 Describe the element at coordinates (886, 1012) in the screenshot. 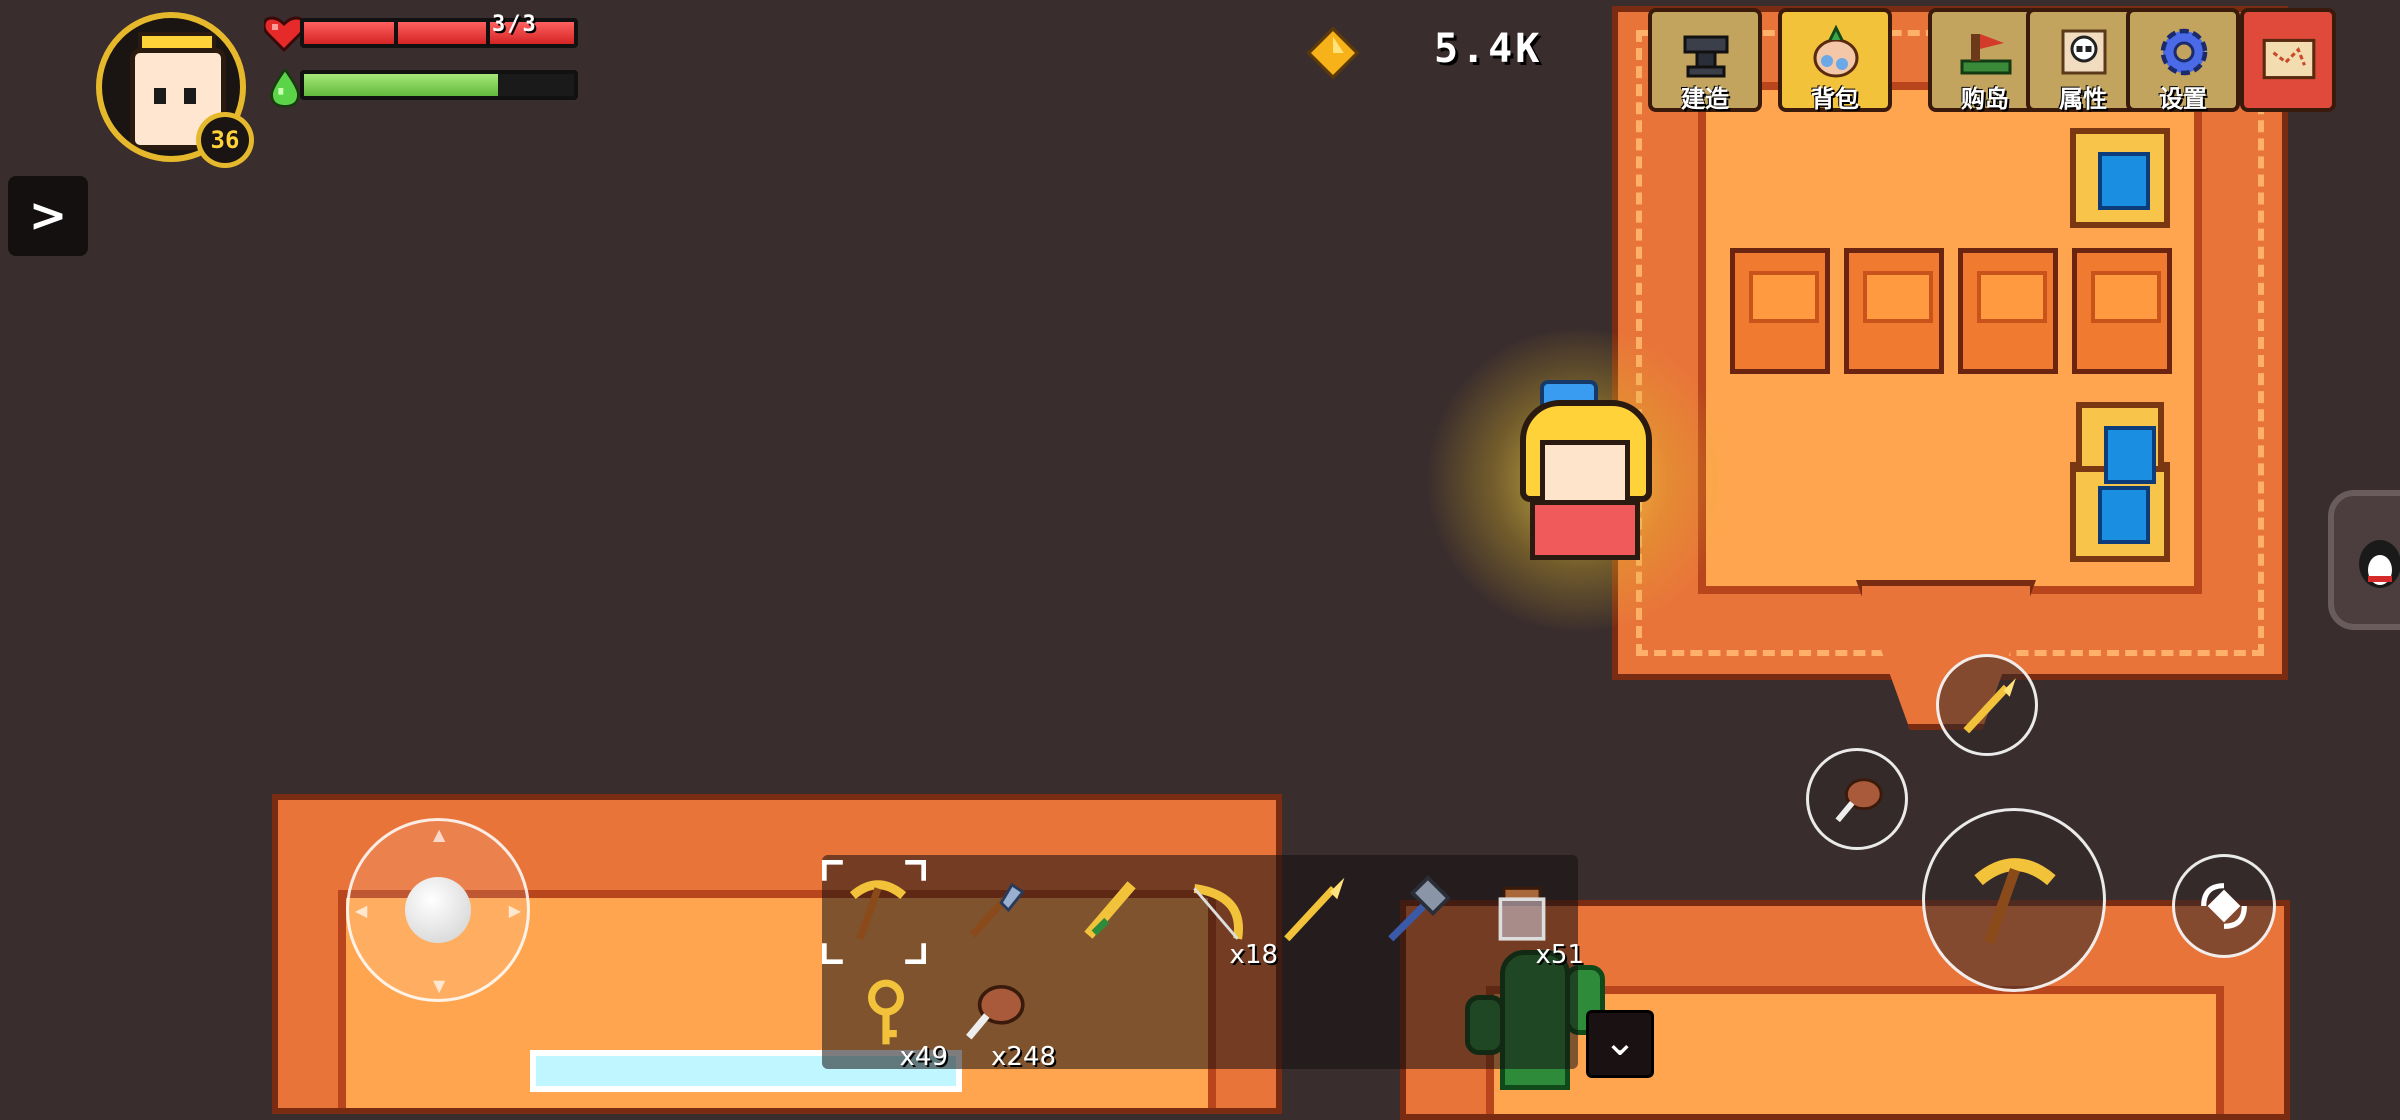

I see `key-icon` at that location.